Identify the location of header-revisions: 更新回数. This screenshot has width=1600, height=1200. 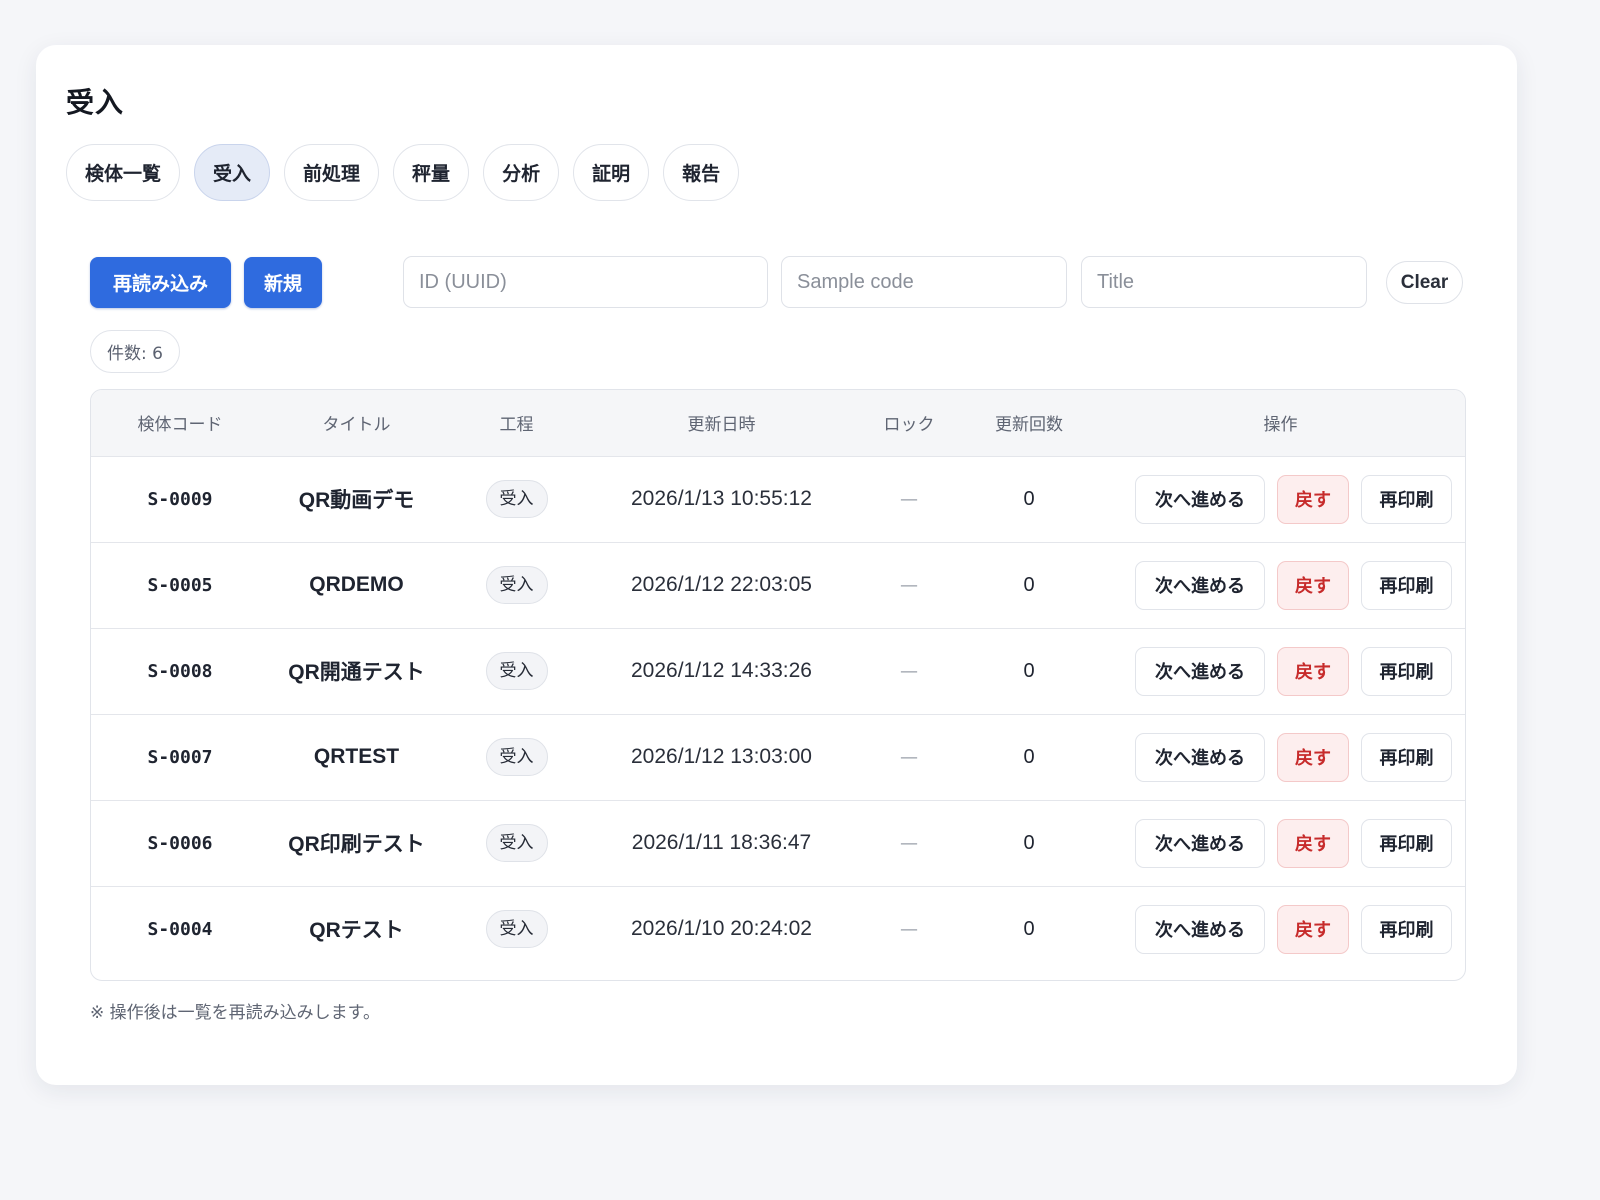
(1029, 423).